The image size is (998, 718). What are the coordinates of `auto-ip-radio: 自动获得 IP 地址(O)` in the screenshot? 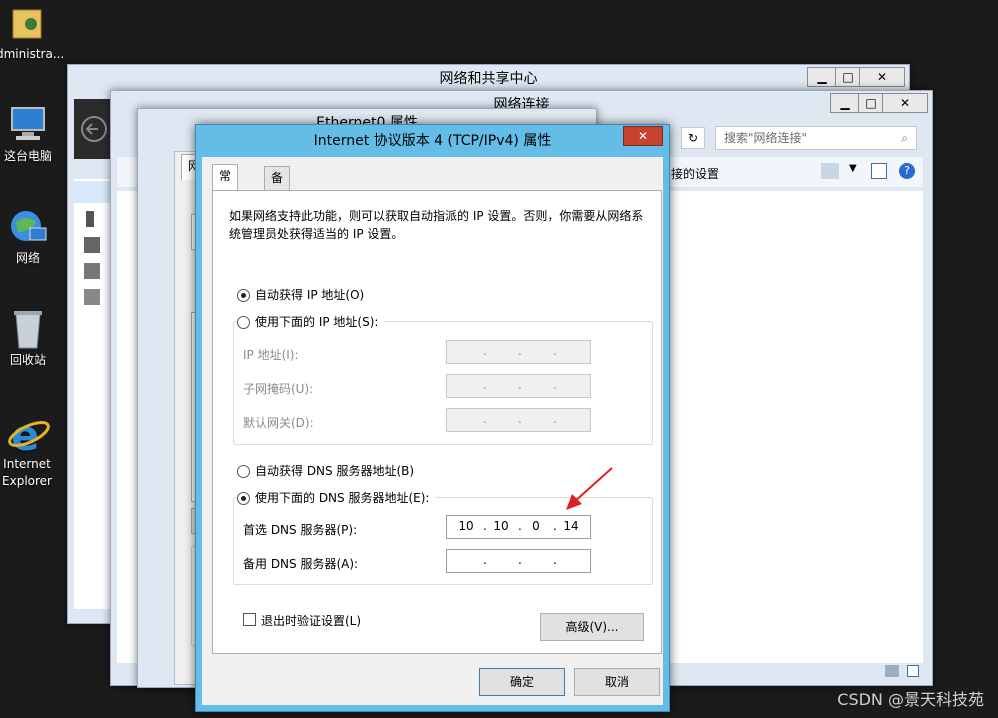 It's located at (301, 295).